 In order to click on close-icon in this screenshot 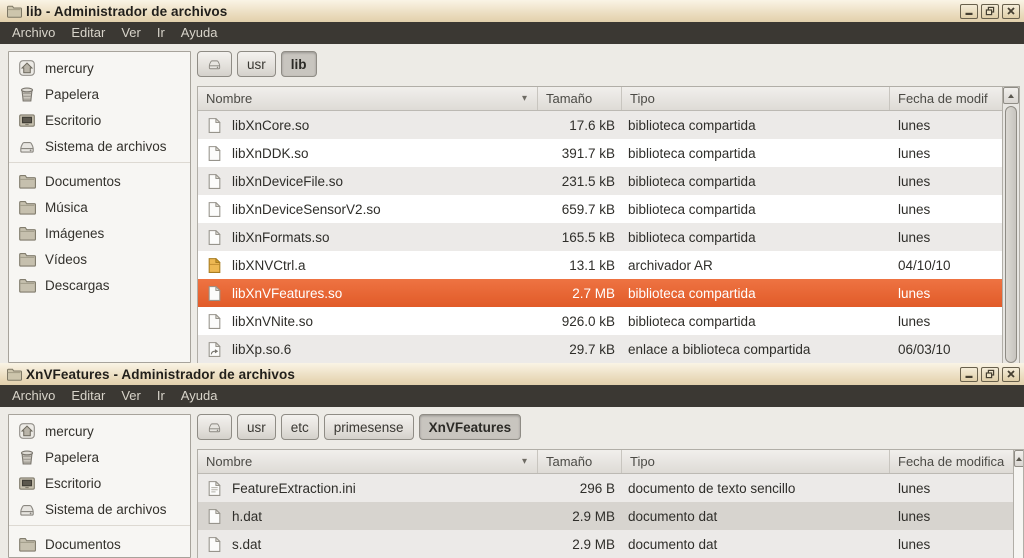, I will do `click(1011, 11)`.